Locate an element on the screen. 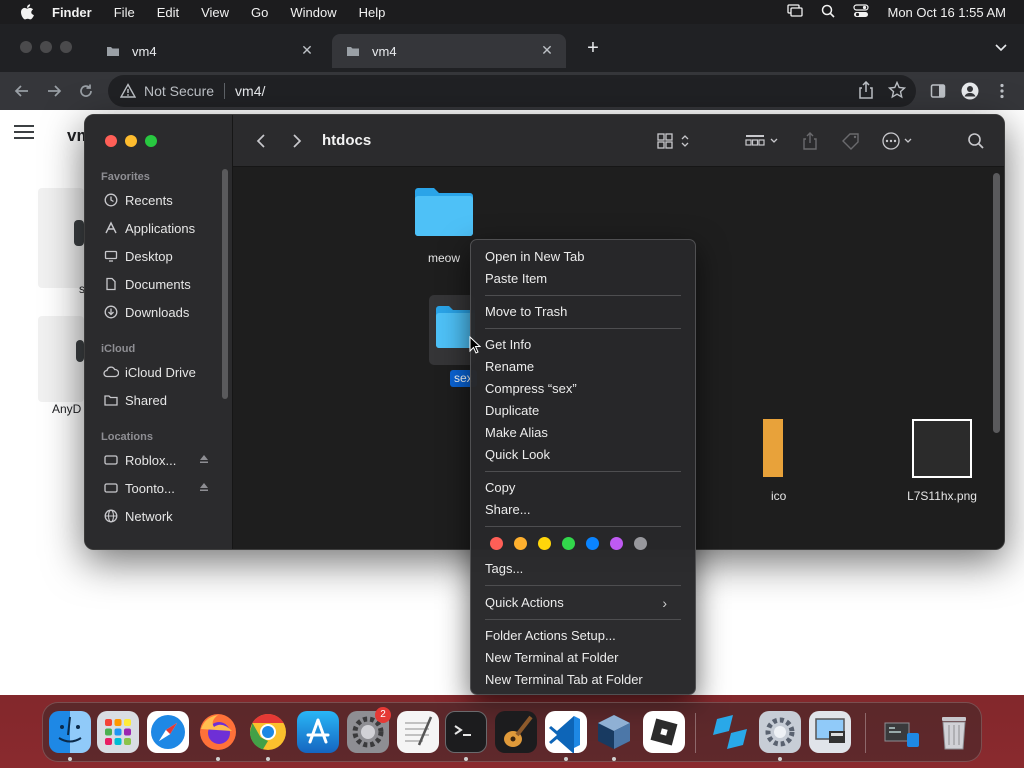  png-file-label: L7S11hx.png is located at coordinates (942, 496).